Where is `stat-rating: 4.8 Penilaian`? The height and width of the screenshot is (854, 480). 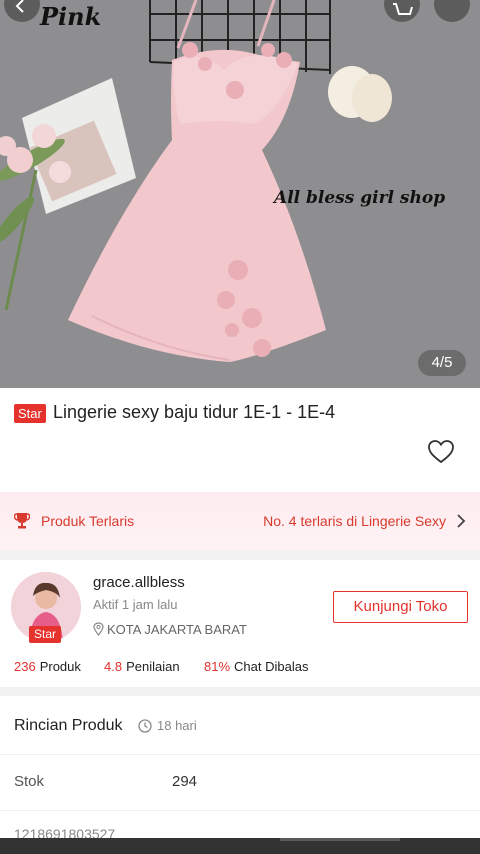
stat-rating: 4.8 Penilaian is located at coordinates (142, 666).